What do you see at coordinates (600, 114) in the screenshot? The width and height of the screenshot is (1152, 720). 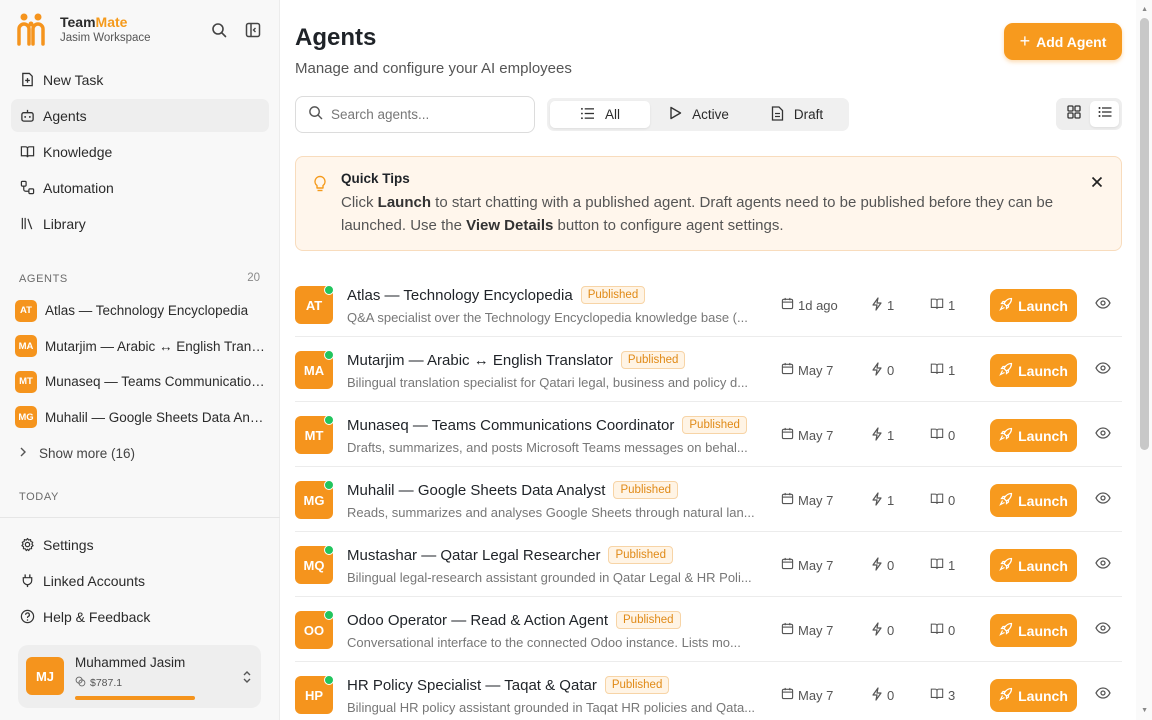 I see `filter-tab-all: All` at bounding box center [600, 114].